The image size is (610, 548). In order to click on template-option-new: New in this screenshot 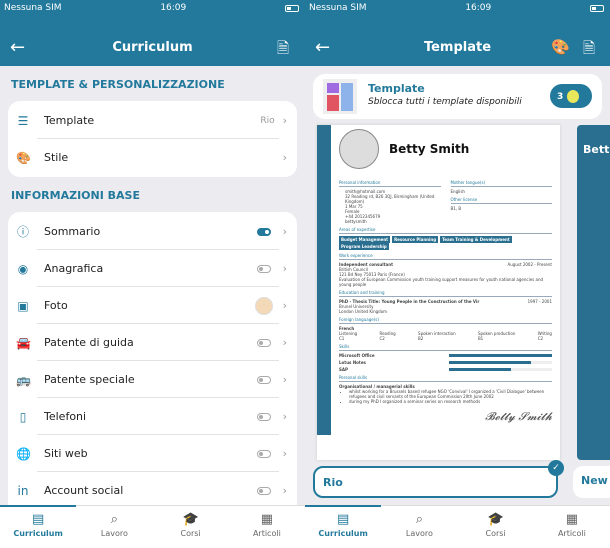, I will do `click(591, 482)`.